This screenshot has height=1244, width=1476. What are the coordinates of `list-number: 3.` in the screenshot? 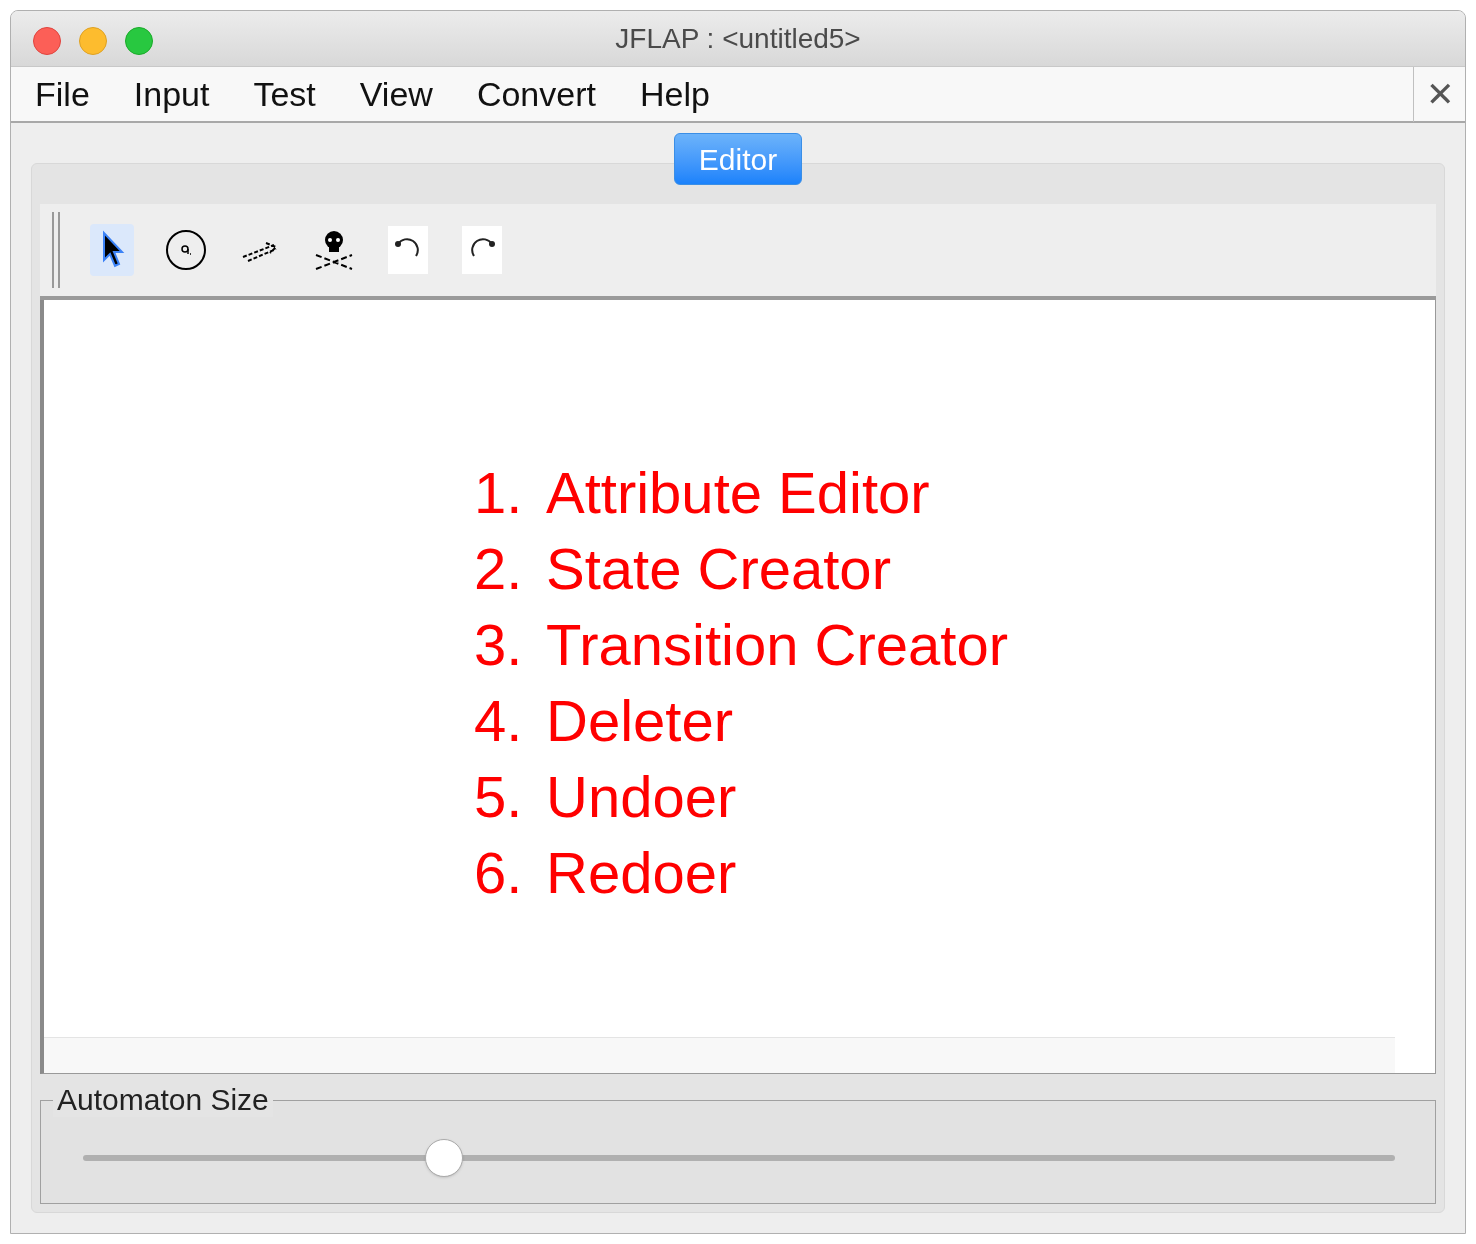 It's located at (499, 645).